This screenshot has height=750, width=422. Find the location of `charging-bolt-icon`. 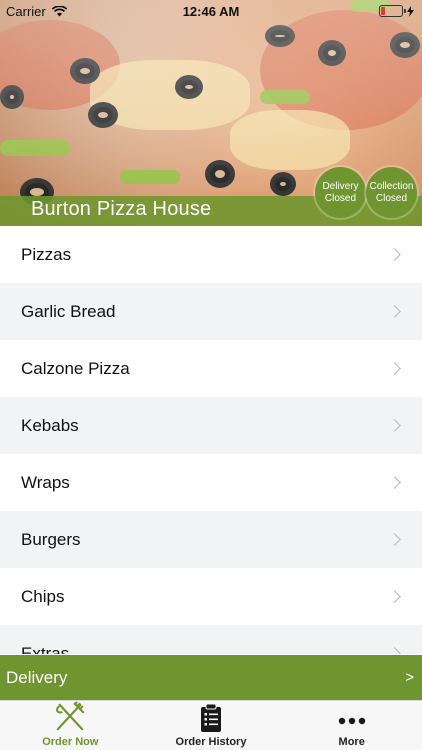

charging-bolt-icon is located at coordinates (410, 11).